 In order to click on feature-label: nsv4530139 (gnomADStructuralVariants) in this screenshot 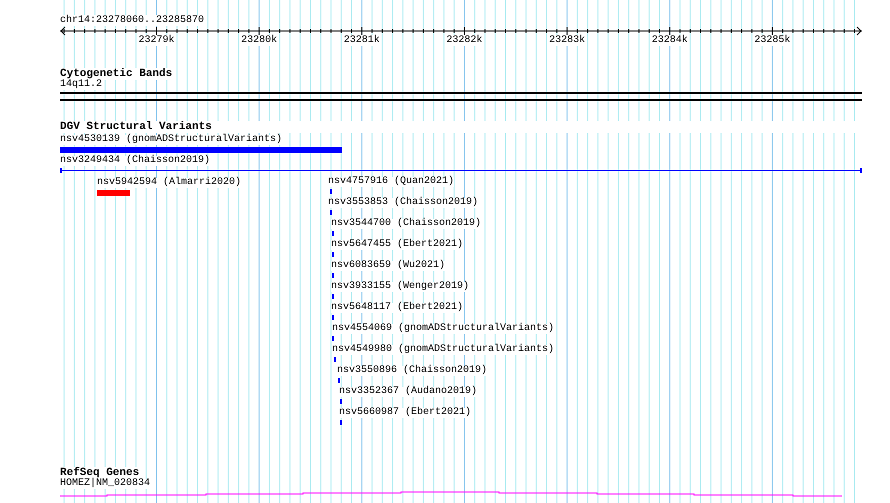, I will do `click(171, 140)`.